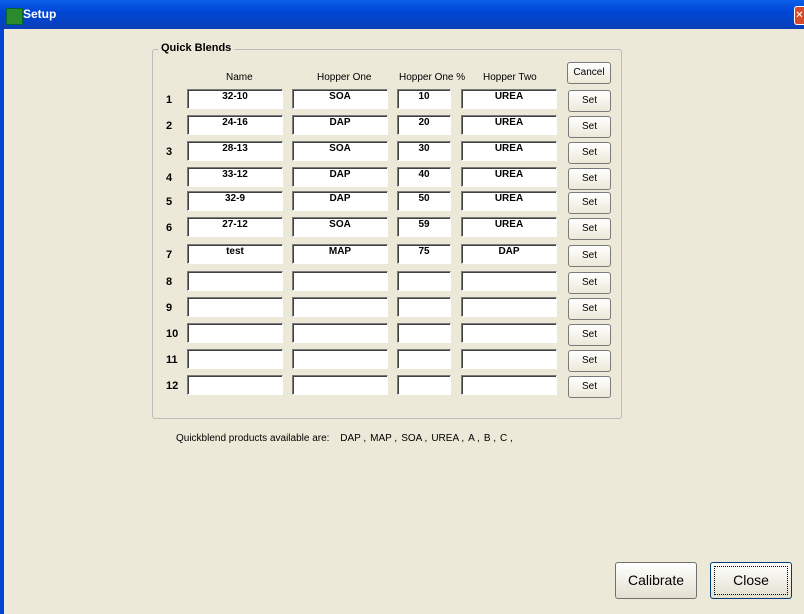 This screenshot has height=614, width=804. I want to click on hopper-one-pct-field: 30, so click(424, 151).